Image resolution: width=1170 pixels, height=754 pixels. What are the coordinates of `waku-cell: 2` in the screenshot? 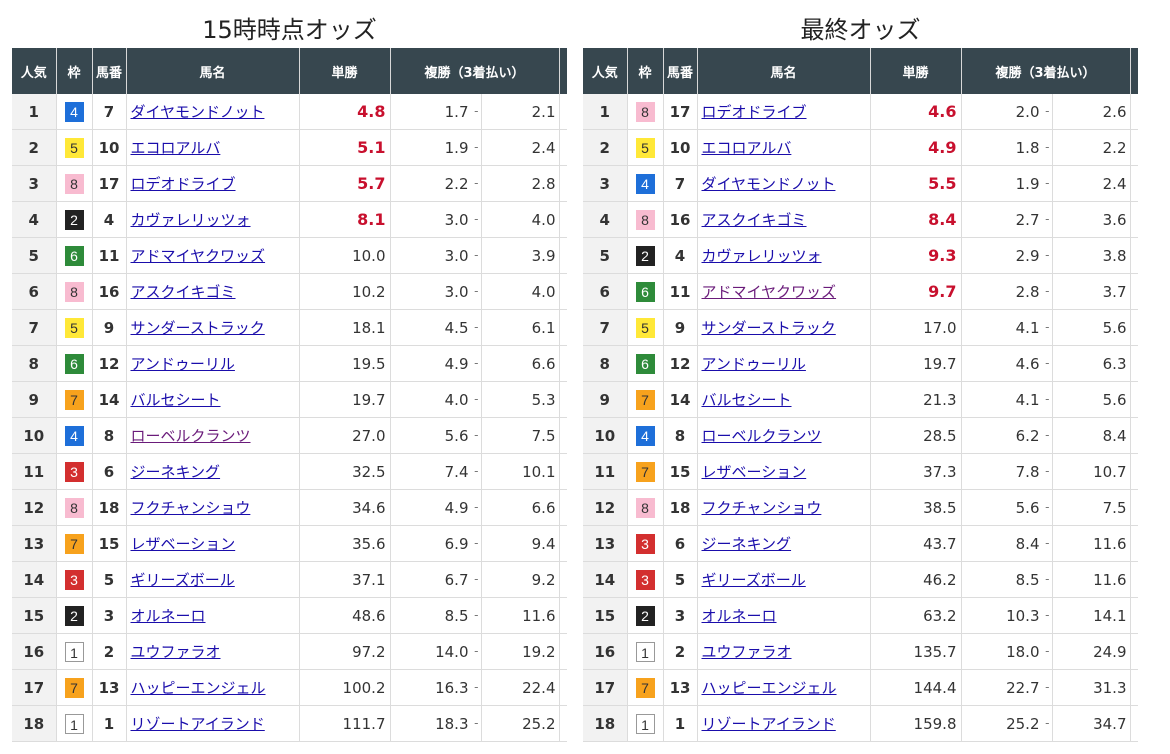 It's located at (645, 615).